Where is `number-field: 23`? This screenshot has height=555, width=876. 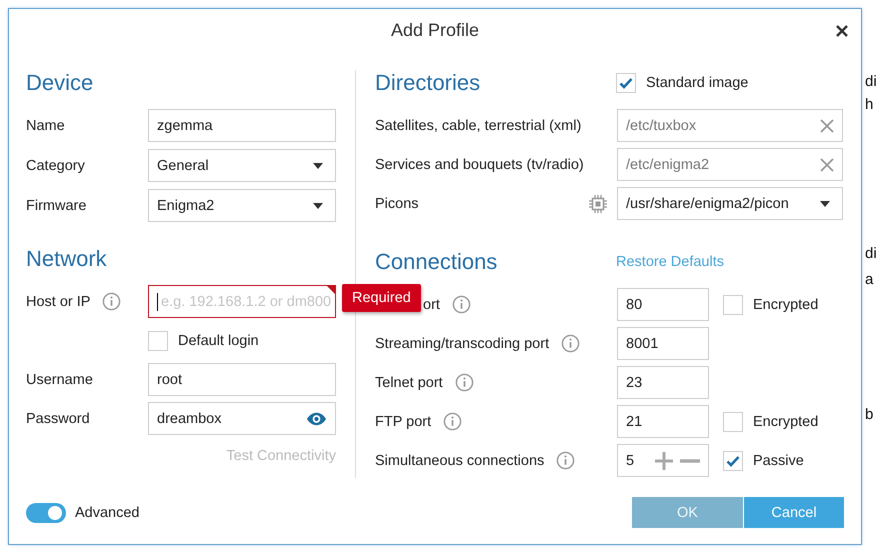 number-field: 23 is located at coordinates (663, 382).